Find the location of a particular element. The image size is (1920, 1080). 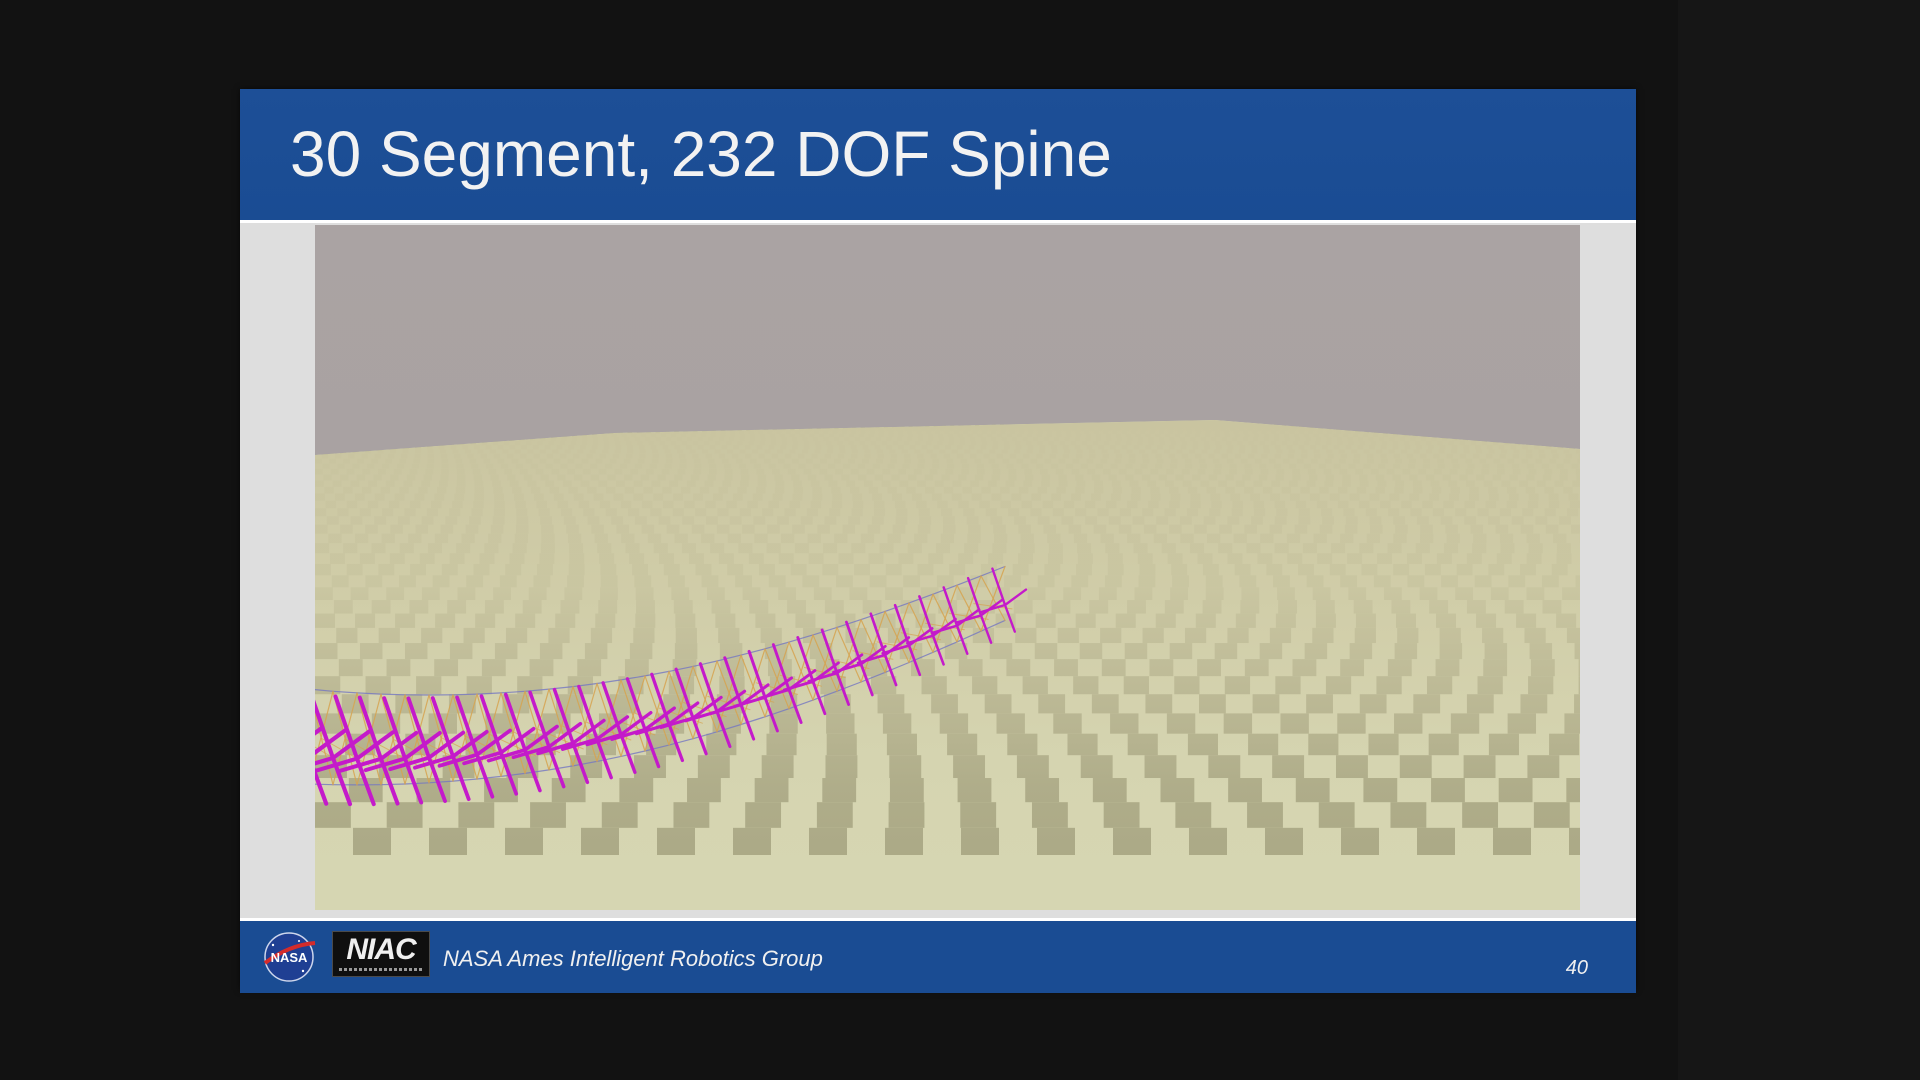

slide-header: 30 Segment, 232 DOF Spine is located at coordinates (938, 156).